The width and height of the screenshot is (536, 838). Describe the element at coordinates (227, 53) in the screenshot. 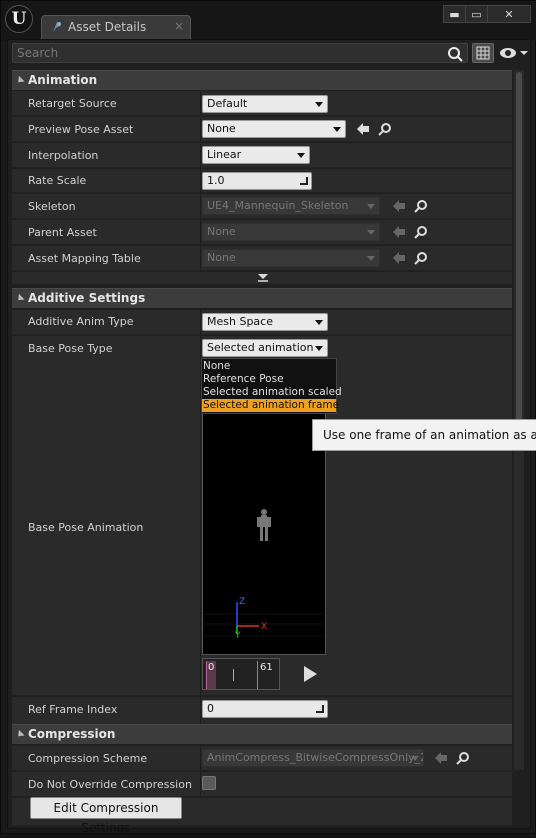

I see `search-input` at that location.